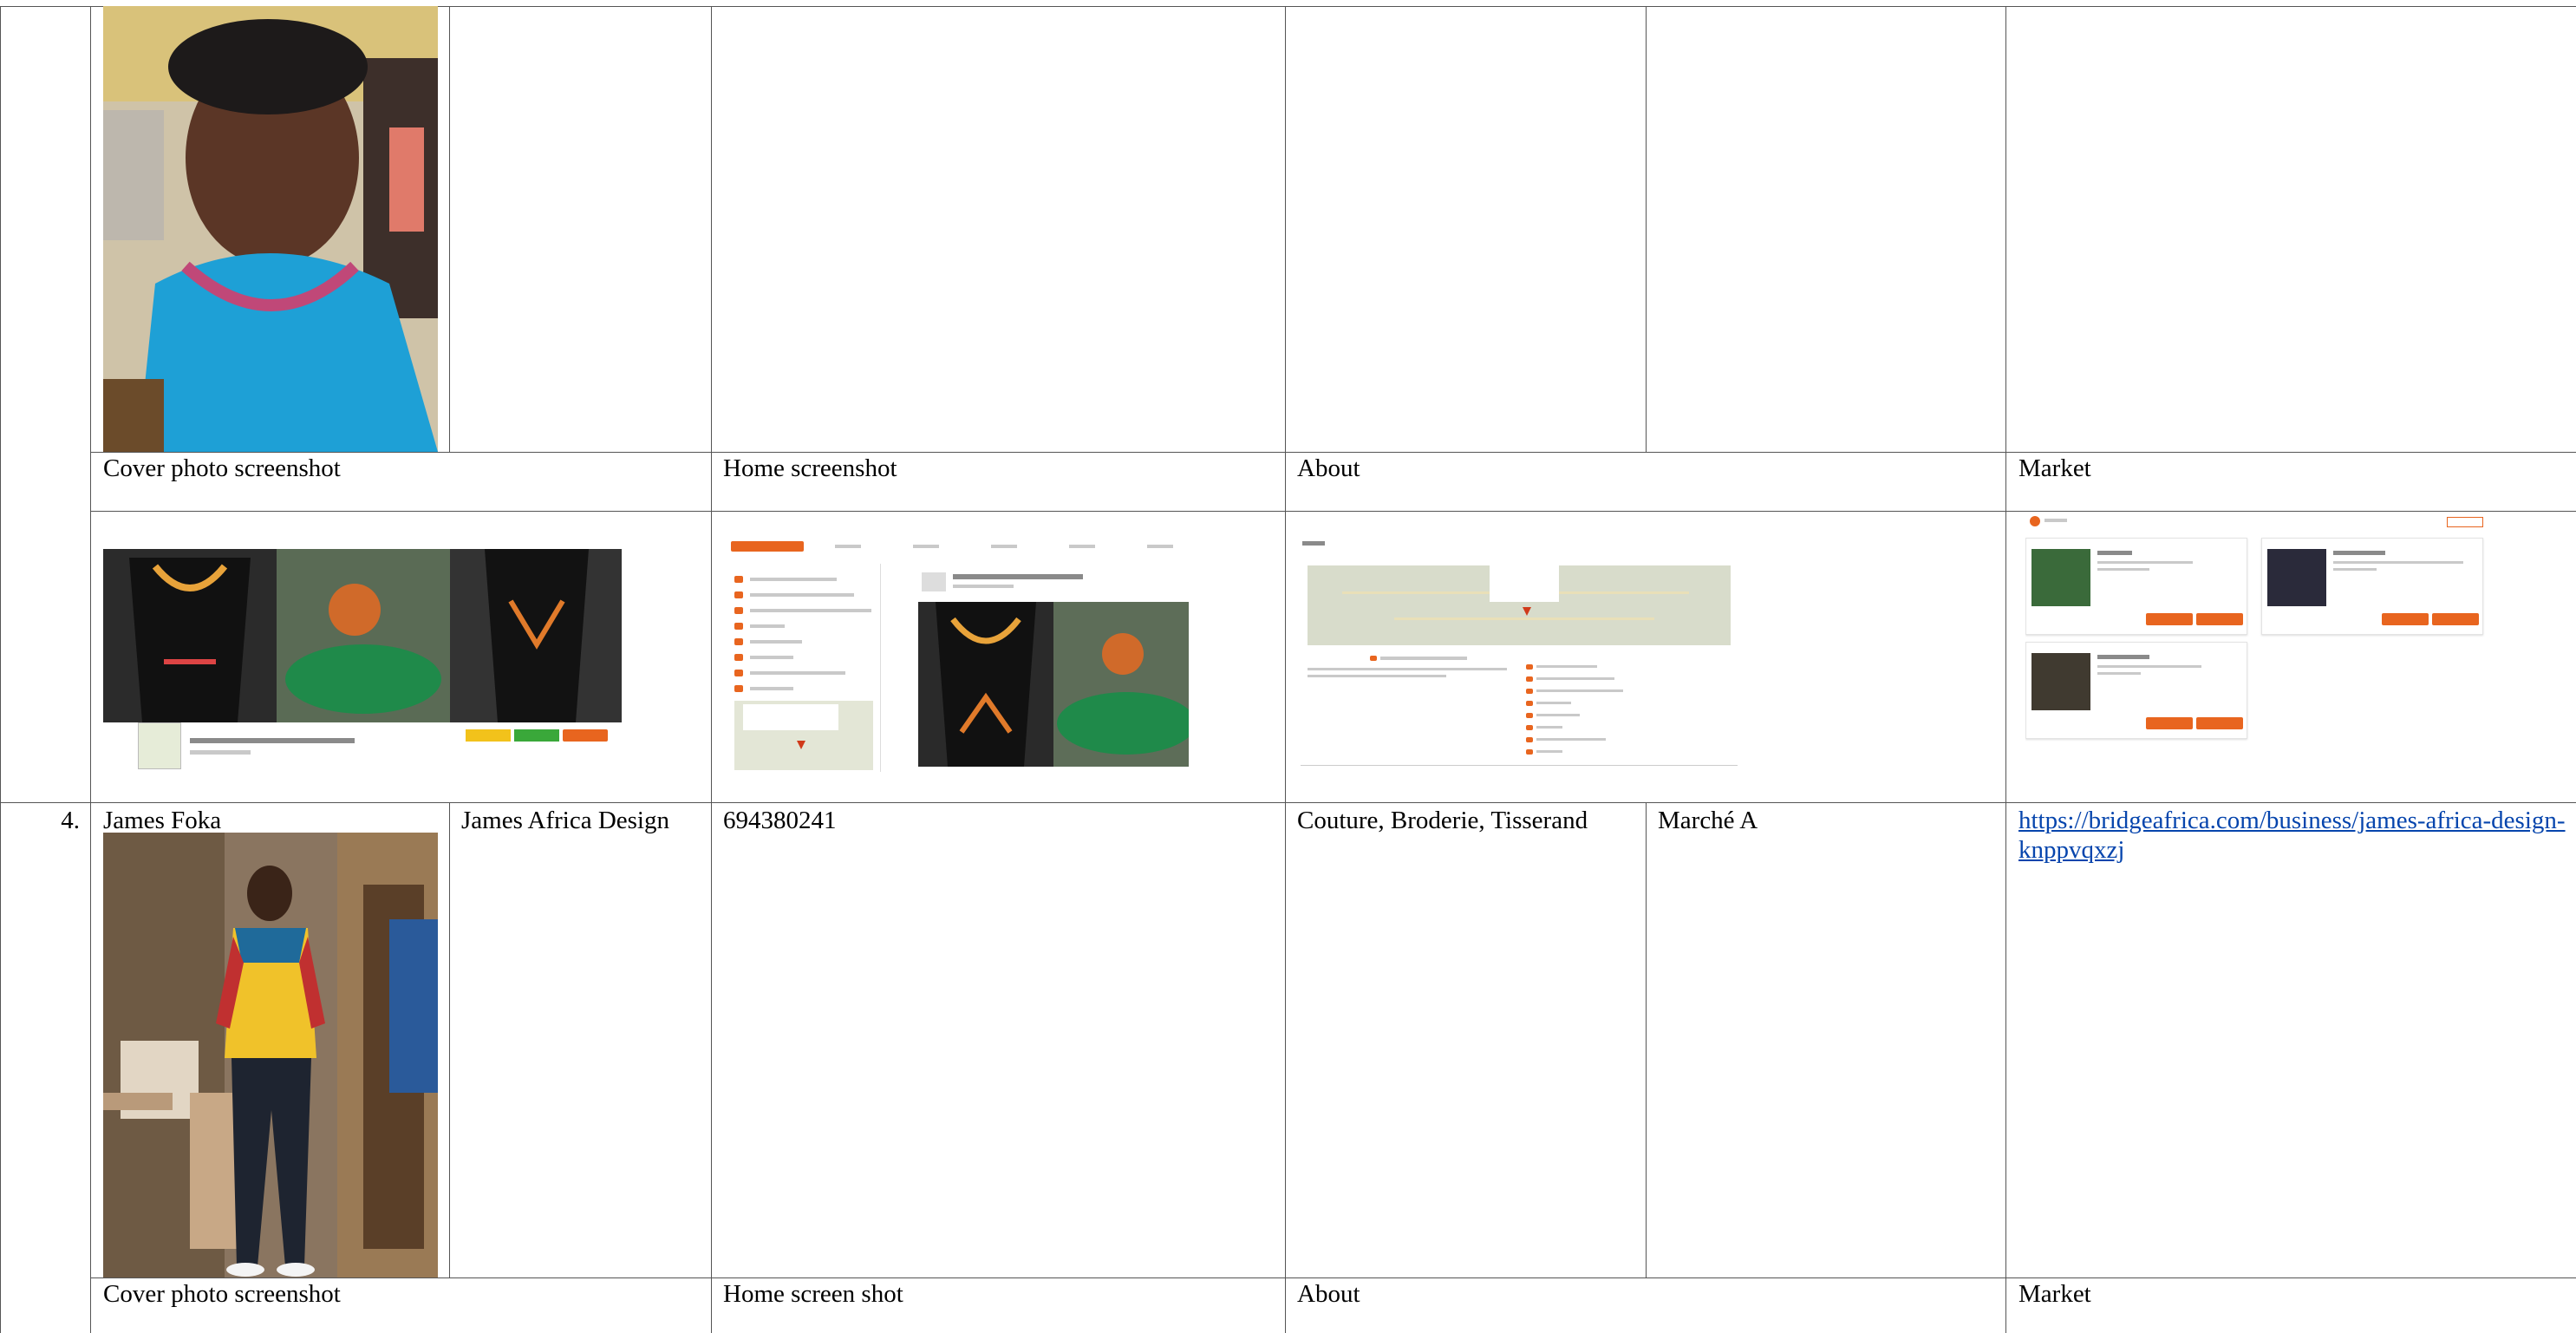  Describe the element at coordinates (449, 229) in the screenshot. I see `col-line-2a` at that location.